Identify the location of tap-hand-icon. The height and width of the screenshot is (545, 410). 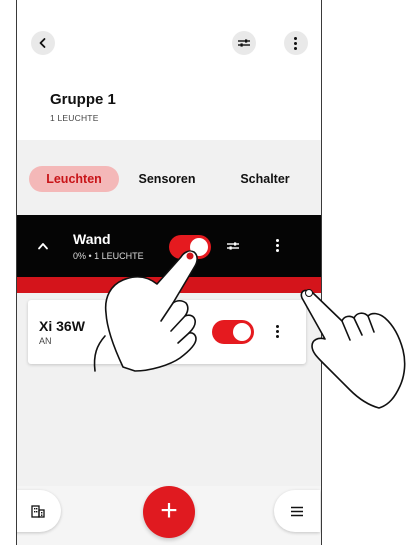
(145, 311).